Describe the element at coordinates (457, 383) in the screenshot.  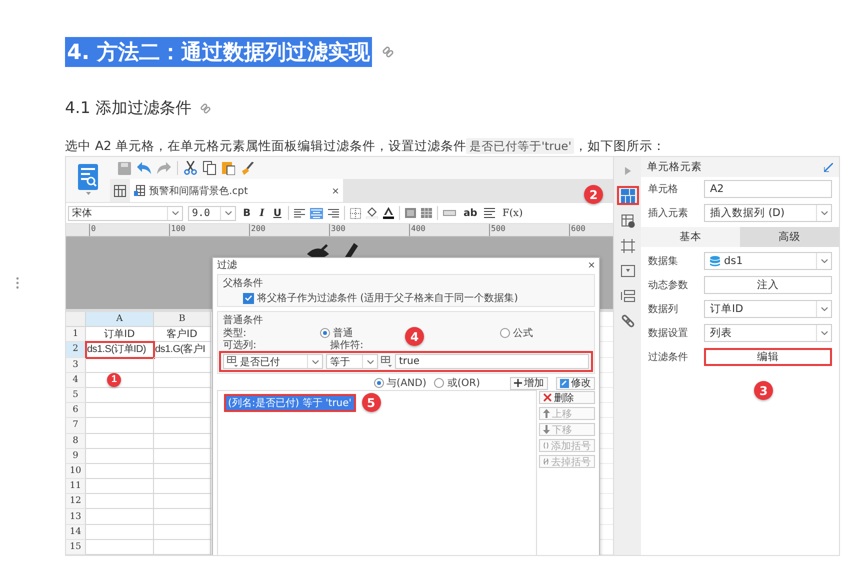
I see `radio-option: 或(OR)` at that location.